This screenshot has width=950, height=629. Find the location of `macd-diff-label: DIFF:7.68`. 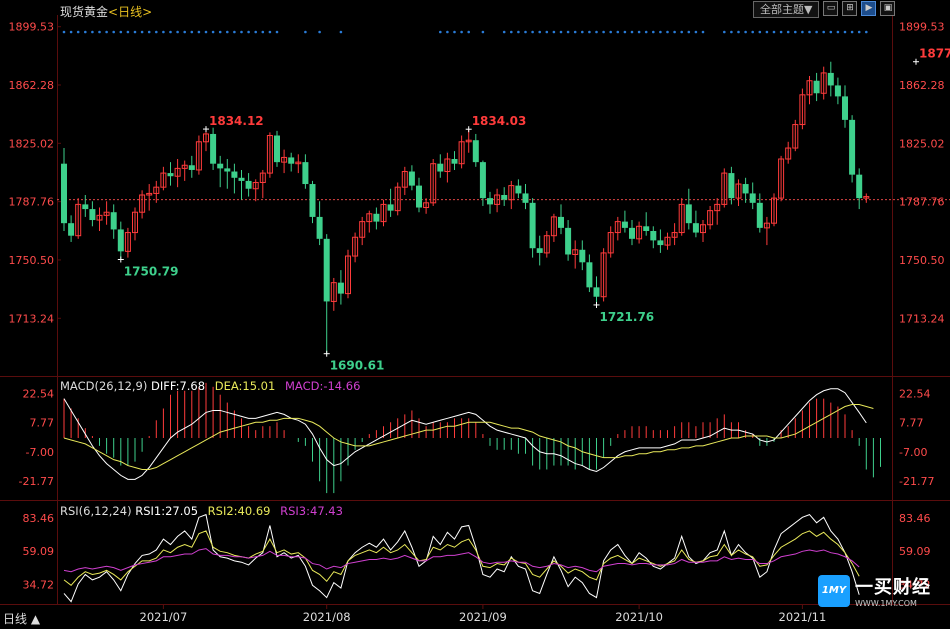

macd-diff-label: DIFF:7.68 is located at coordinates (178, 386).